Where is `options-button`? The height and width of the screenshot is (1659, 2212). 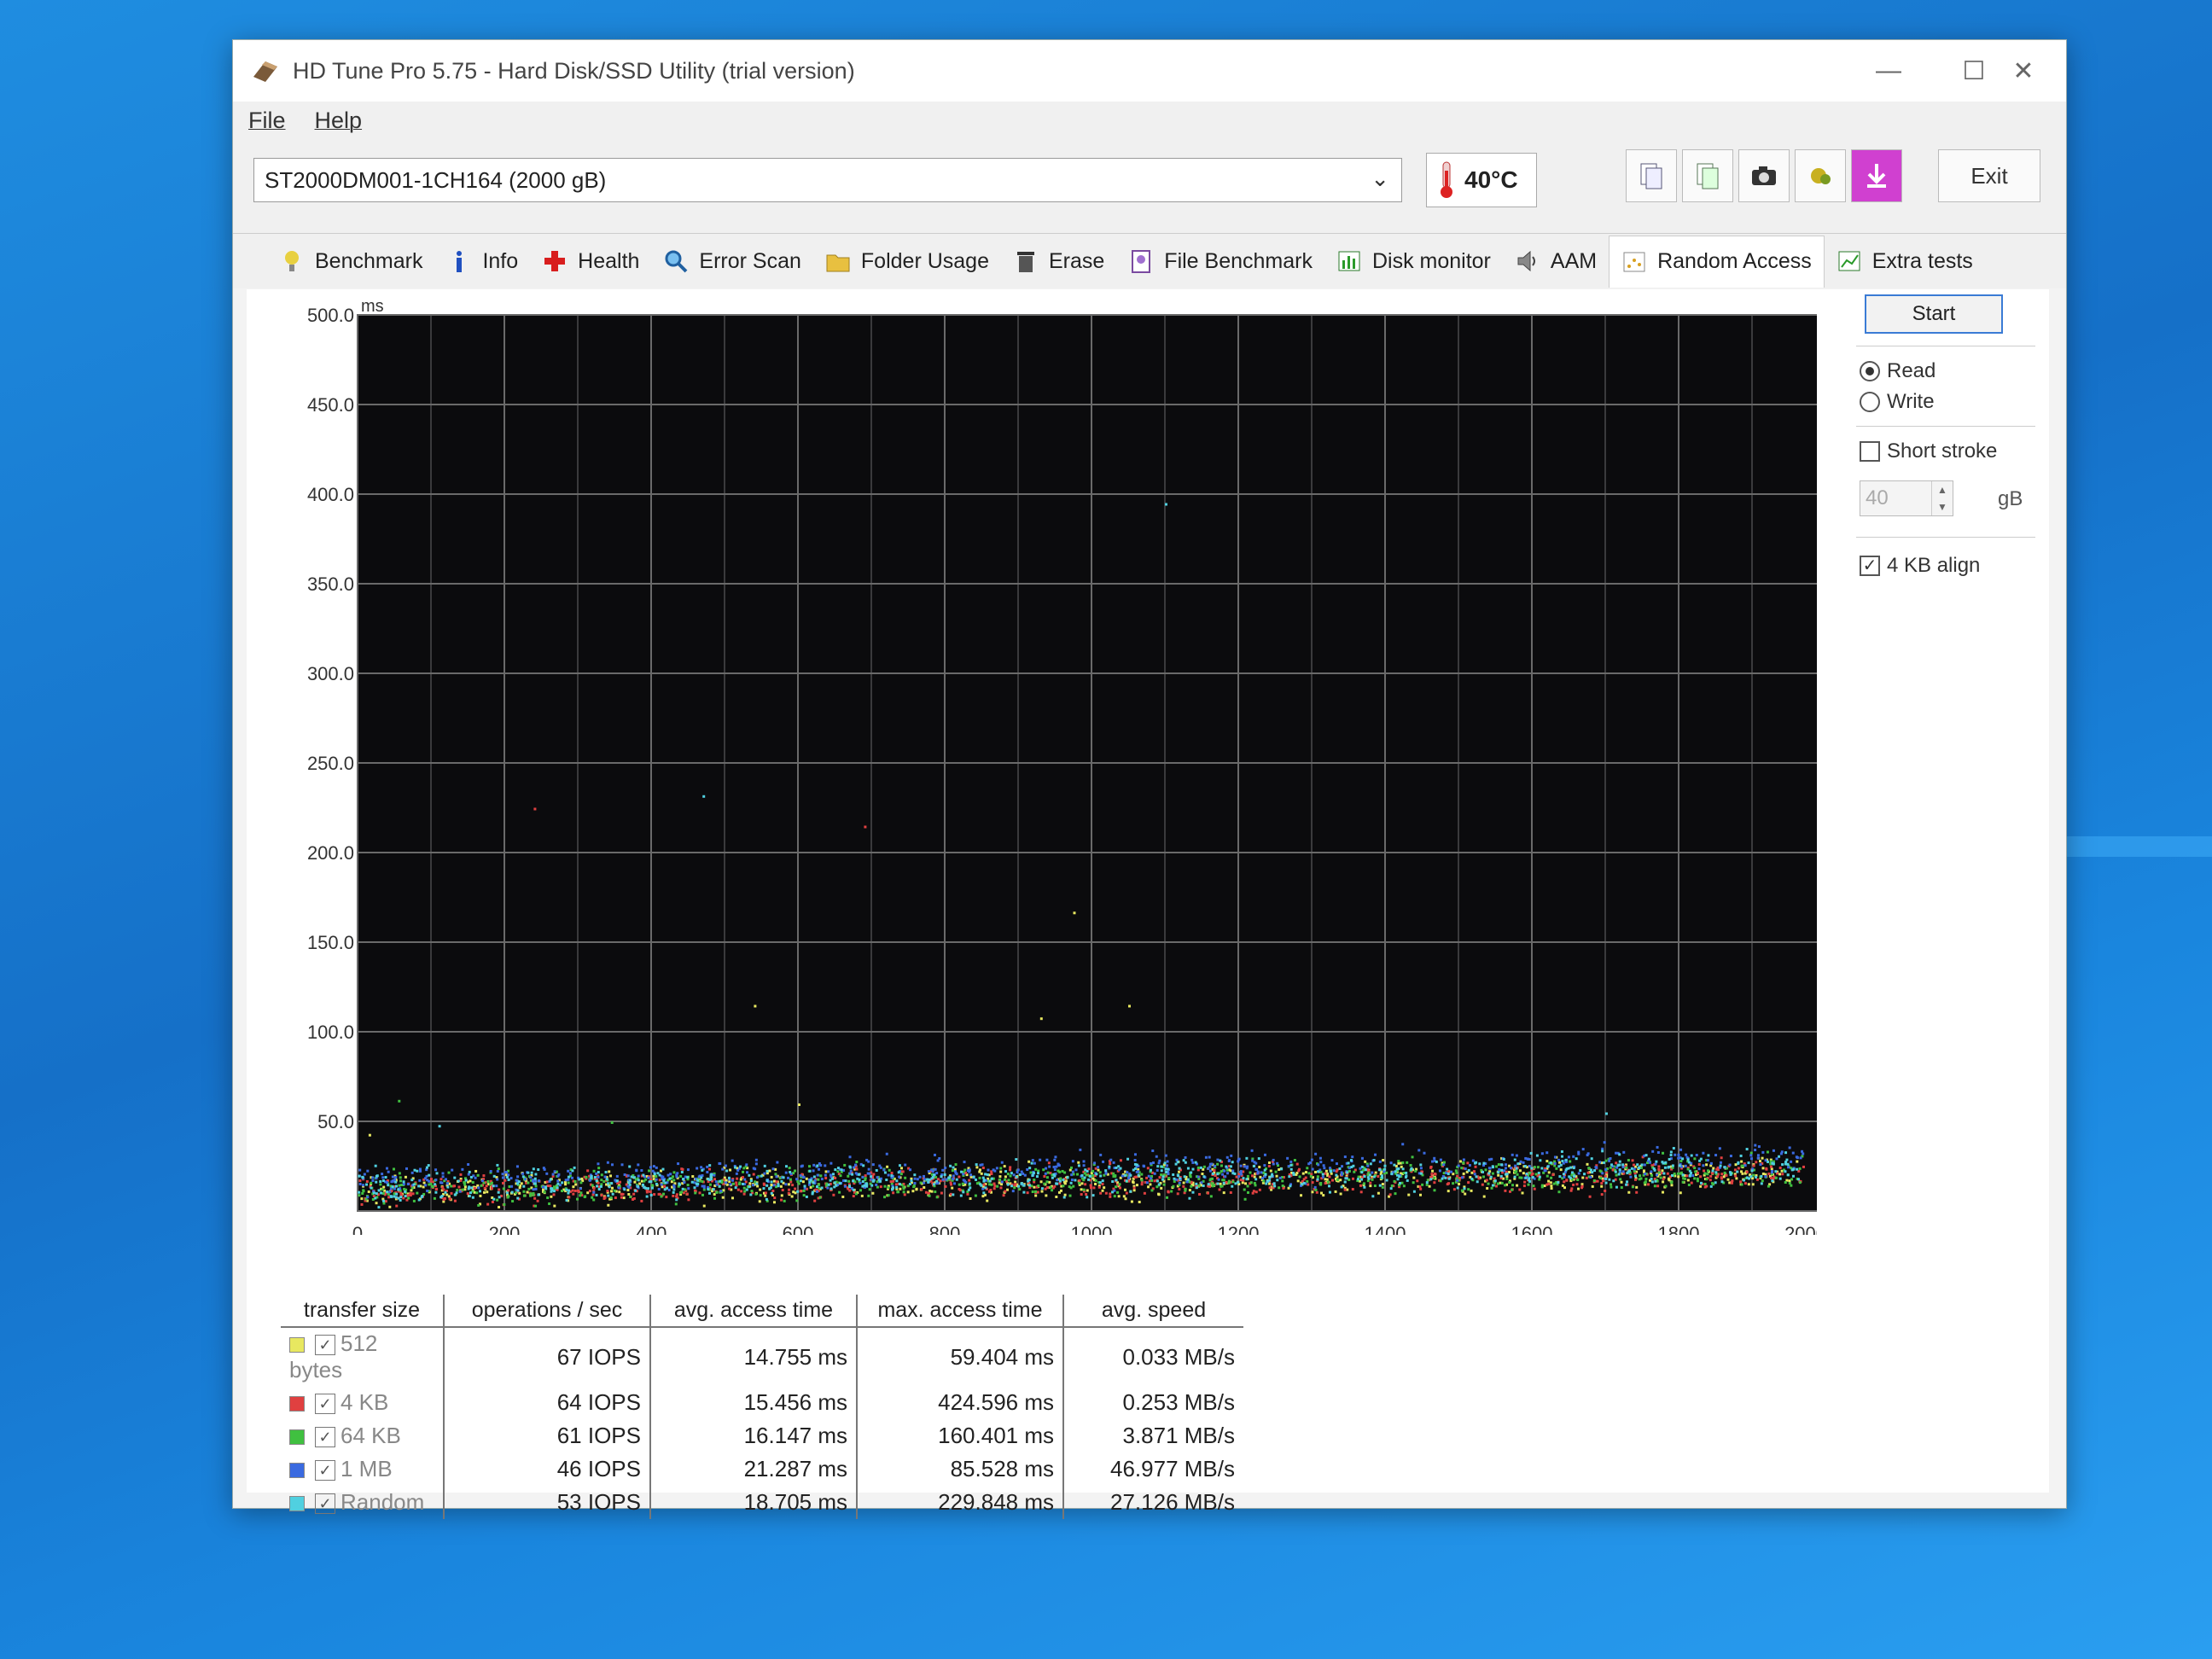
options-button is located at coordinates (1820, 175).